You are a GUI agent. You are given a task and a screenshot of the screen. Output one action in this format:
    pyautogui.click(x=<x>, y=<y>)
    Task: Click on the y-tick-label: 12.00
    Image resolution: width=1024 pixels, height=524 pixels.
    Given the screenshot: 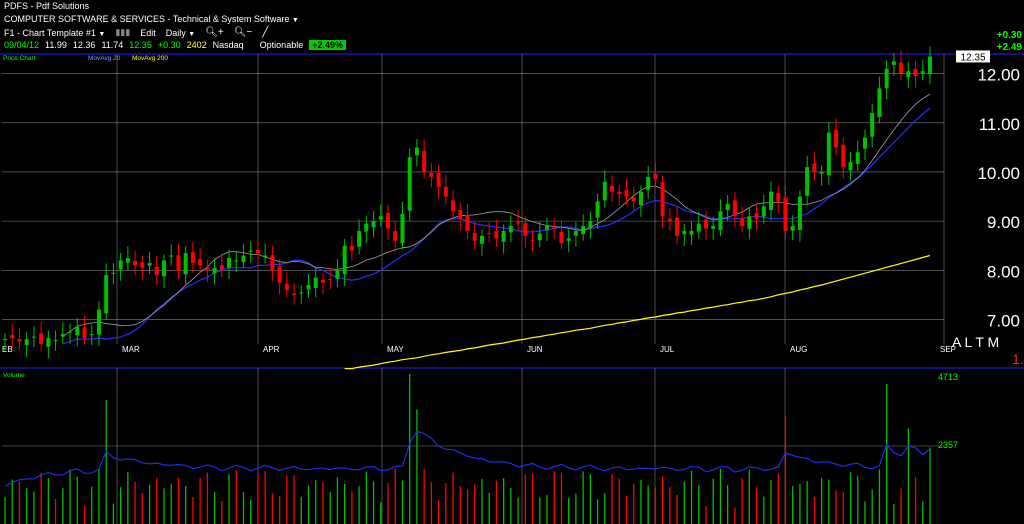 What is the action you would take?
    pyautogui.click(x=998, y=75)
    